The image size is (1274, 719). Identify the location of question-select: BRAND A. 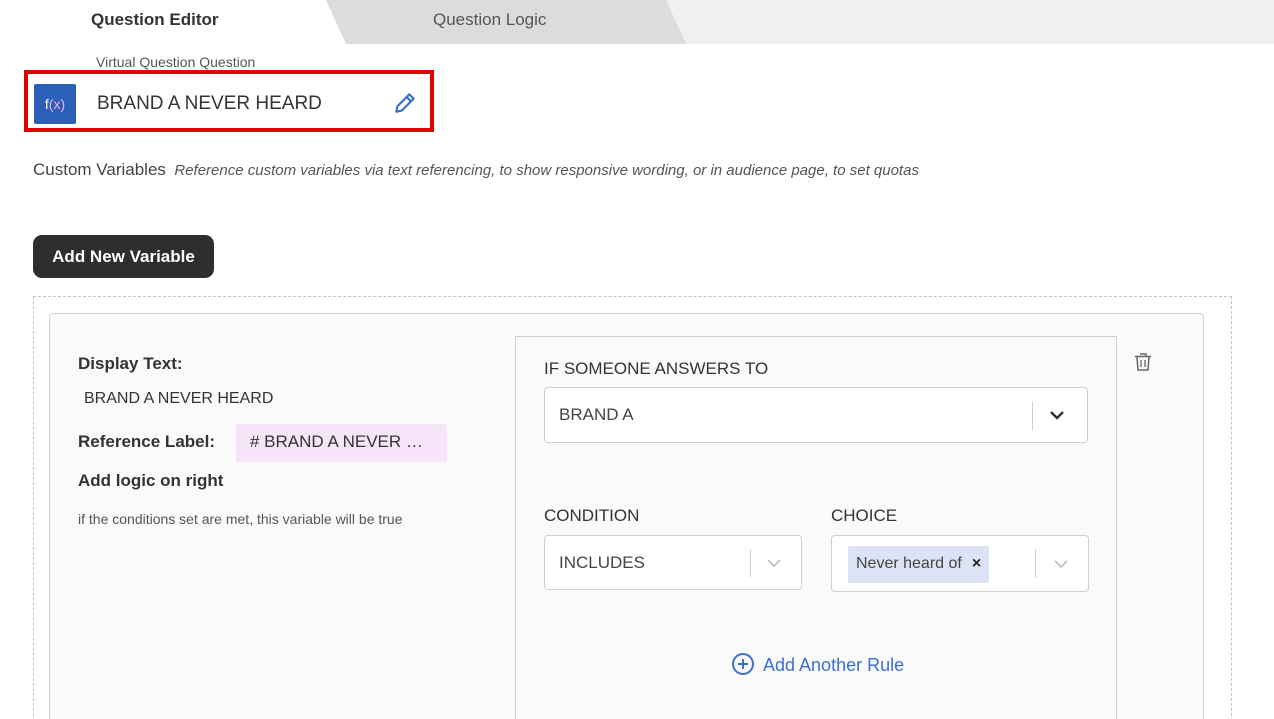
(816, 415).